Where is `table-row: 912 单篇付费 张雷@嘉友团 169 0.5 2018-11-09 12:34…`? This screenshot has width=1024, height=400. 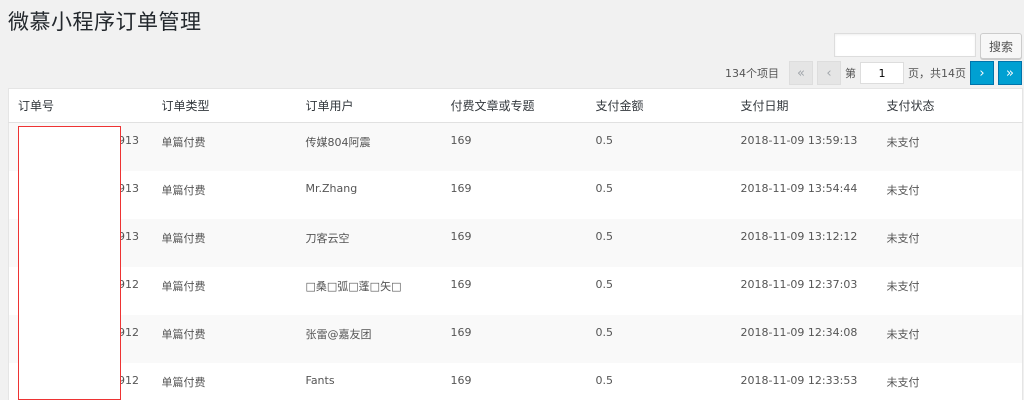
table-row: 912 单篇付费 张雷@嘉友团 169 0.5 2018-11-09 12:34… is located at coordinates (515, 338).